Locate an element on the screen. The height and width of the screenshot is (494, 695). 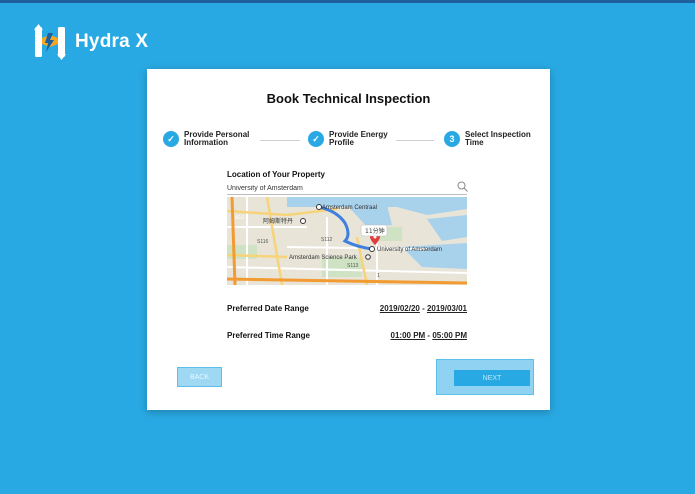
map-road-s112: S112 is located at coordinates (327, 240).